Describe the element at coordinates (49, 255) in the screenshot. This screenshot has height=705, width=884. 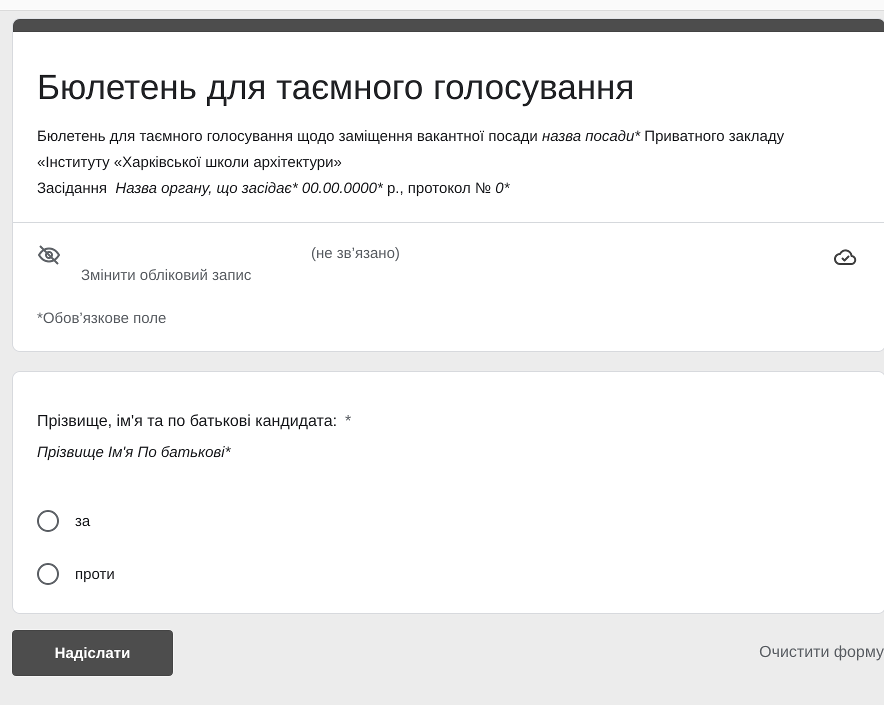
I see `eye-off-icon` at that location.